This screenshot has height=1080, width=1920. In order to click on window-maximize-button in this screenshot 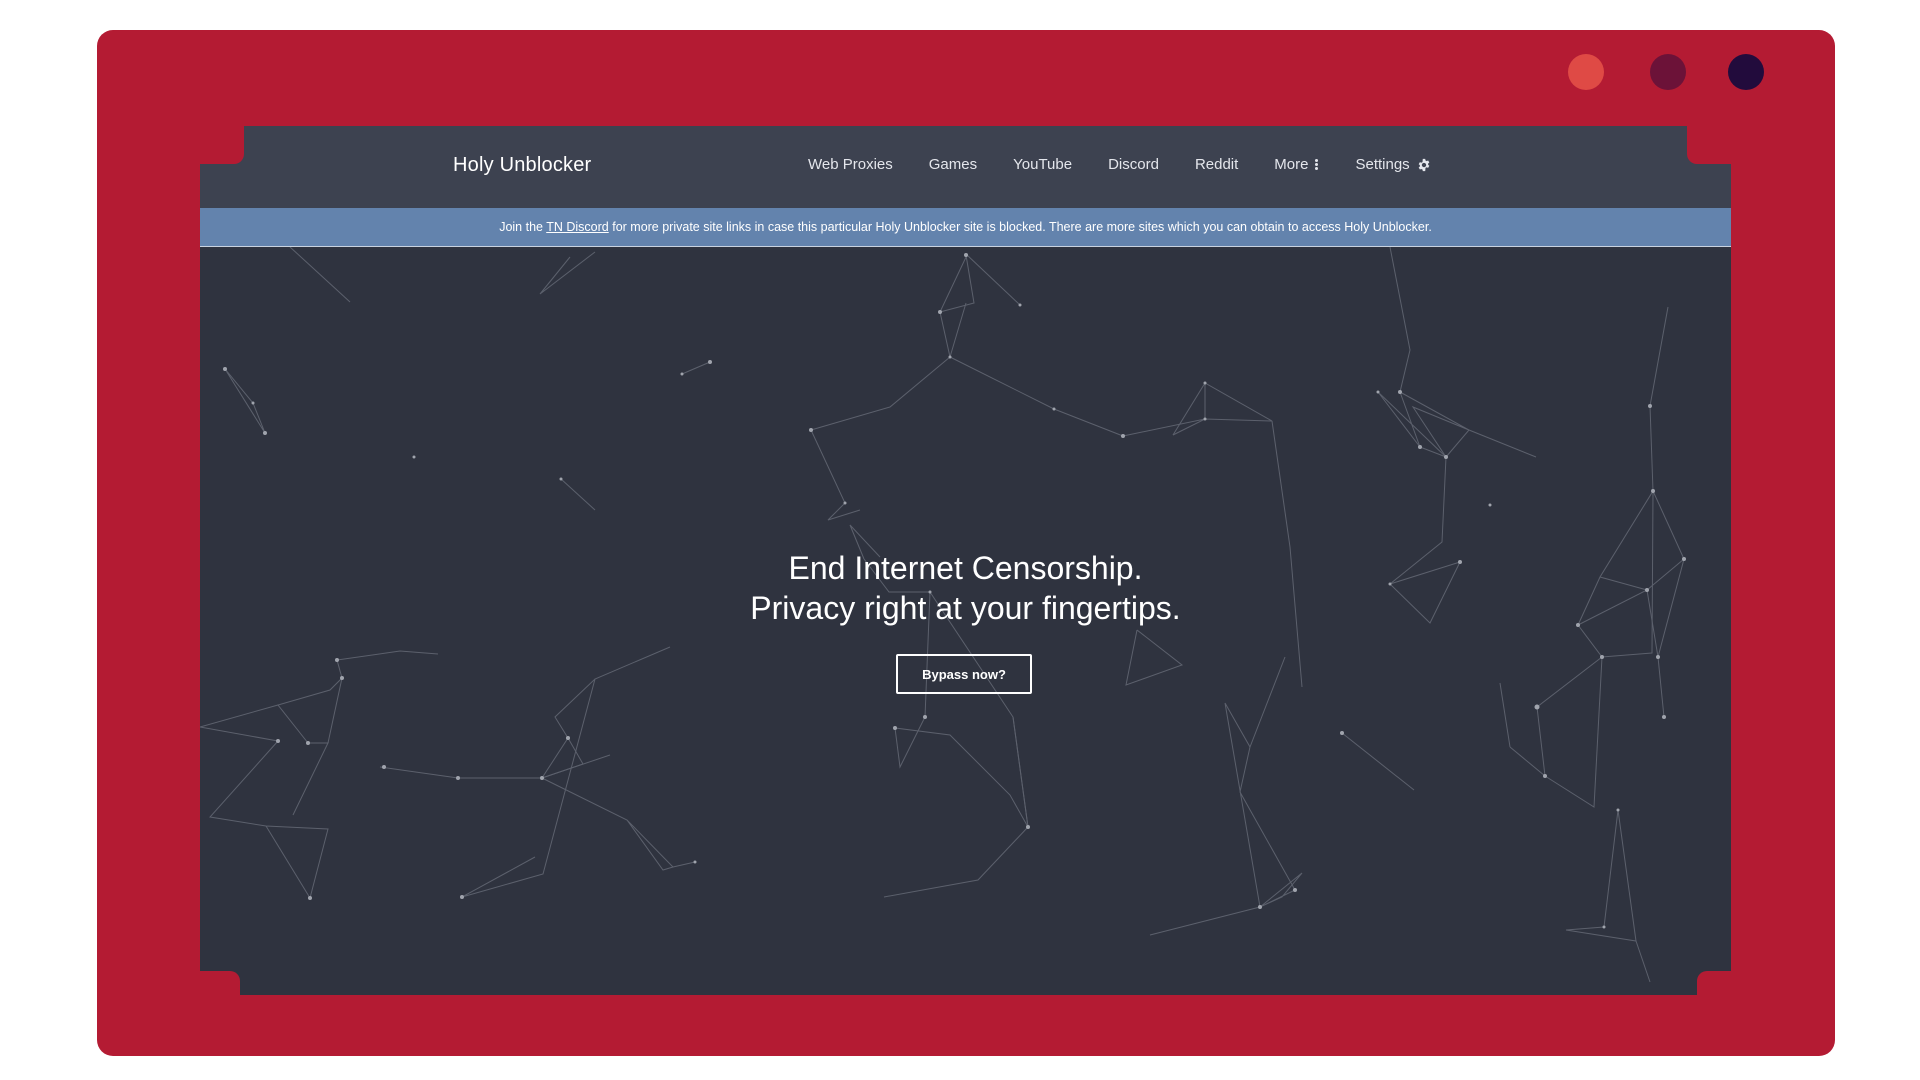, I will do `click(1746, 72)`.